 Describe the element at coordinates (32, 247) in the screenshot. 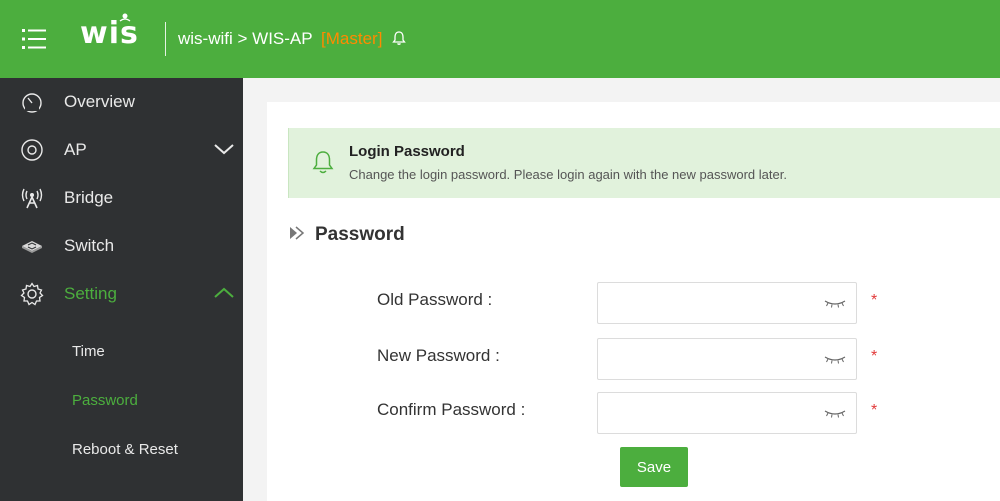

I see `switch-icon` at that location.